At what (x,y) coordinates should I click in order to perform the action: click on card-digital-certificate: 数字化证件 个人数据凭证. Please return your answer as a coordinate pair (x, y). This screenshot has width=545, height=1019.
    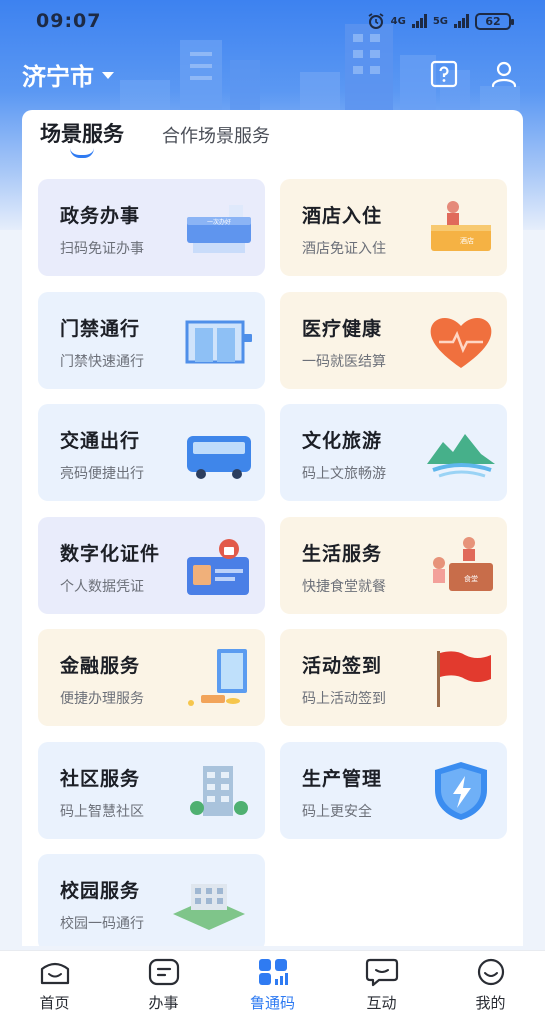
    Looking at the image, I should click on (151, 565).